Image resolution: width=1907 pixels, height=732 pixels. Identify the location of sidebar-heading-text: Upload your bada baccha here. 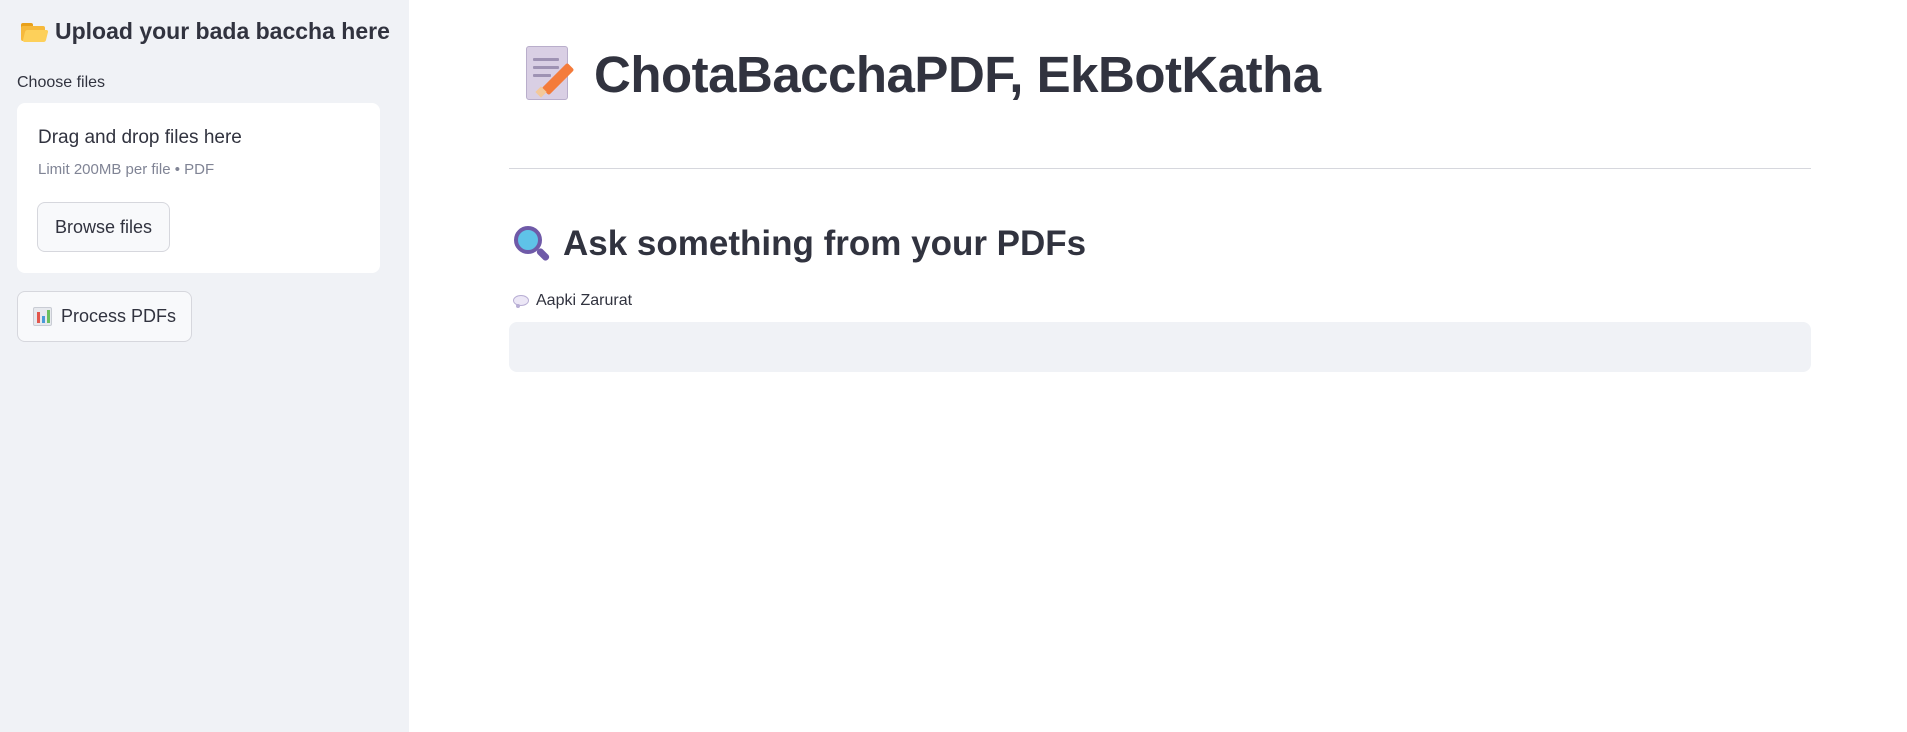
(222, 31).